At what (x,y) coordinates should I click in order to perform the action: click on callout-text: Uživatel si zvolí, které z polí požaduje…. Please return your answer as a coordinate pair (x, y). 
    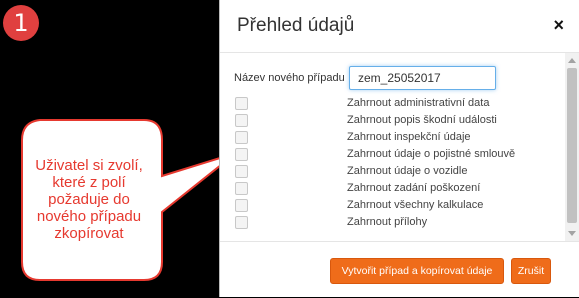
    Looking at the image, I should click on (89, 199).